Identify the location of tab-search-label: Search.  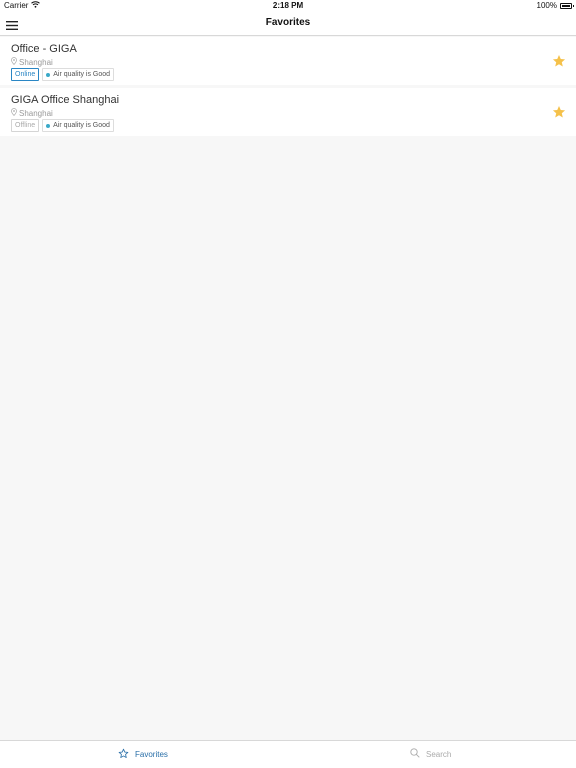
(439, 754).